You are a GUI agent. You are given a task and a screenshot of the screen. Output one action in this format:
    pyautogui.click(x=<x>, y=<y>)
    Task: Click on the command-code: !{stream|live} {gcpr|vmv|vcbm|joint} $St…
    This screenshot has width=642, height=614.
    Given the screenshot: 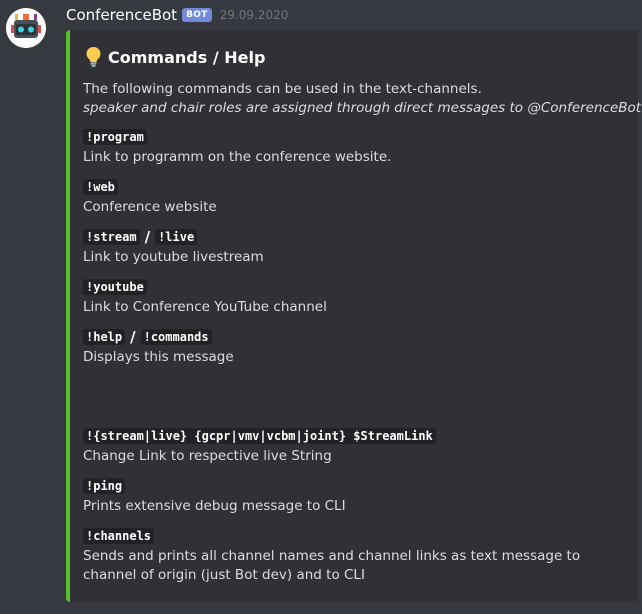 What is the action you would take?
    pyautogui.click(x=259, y=435)
    